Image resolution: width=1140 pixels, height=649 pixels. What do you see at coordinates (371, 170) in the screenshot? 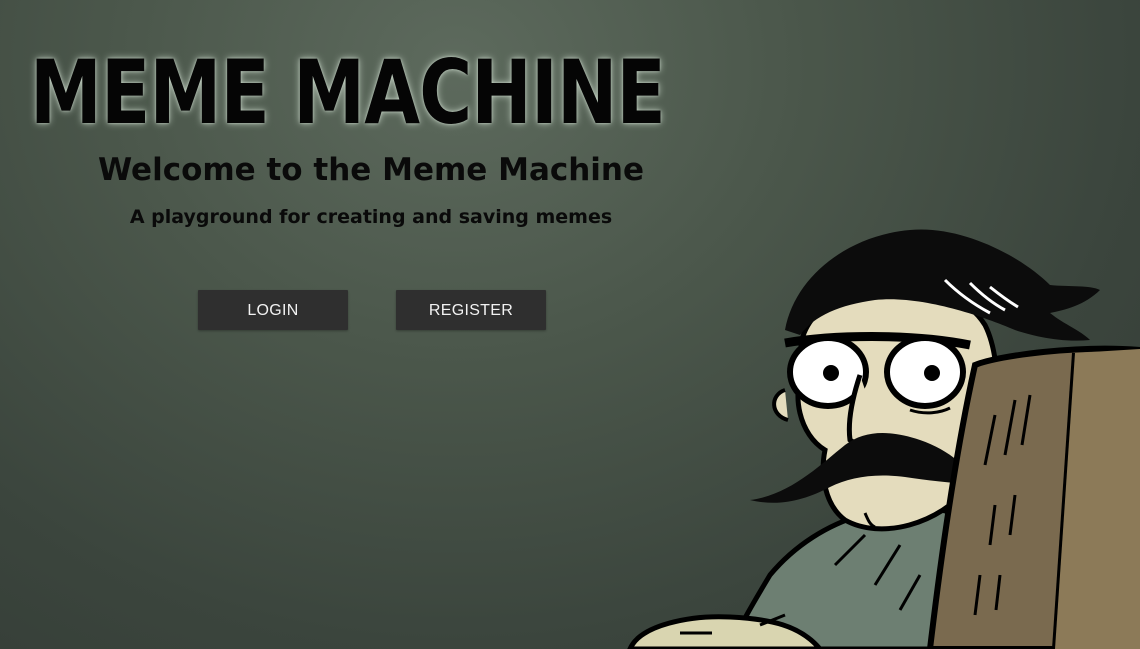
I see `welcome-heading: Welcome to the Meme Machine` at bounding box center [371, 170].